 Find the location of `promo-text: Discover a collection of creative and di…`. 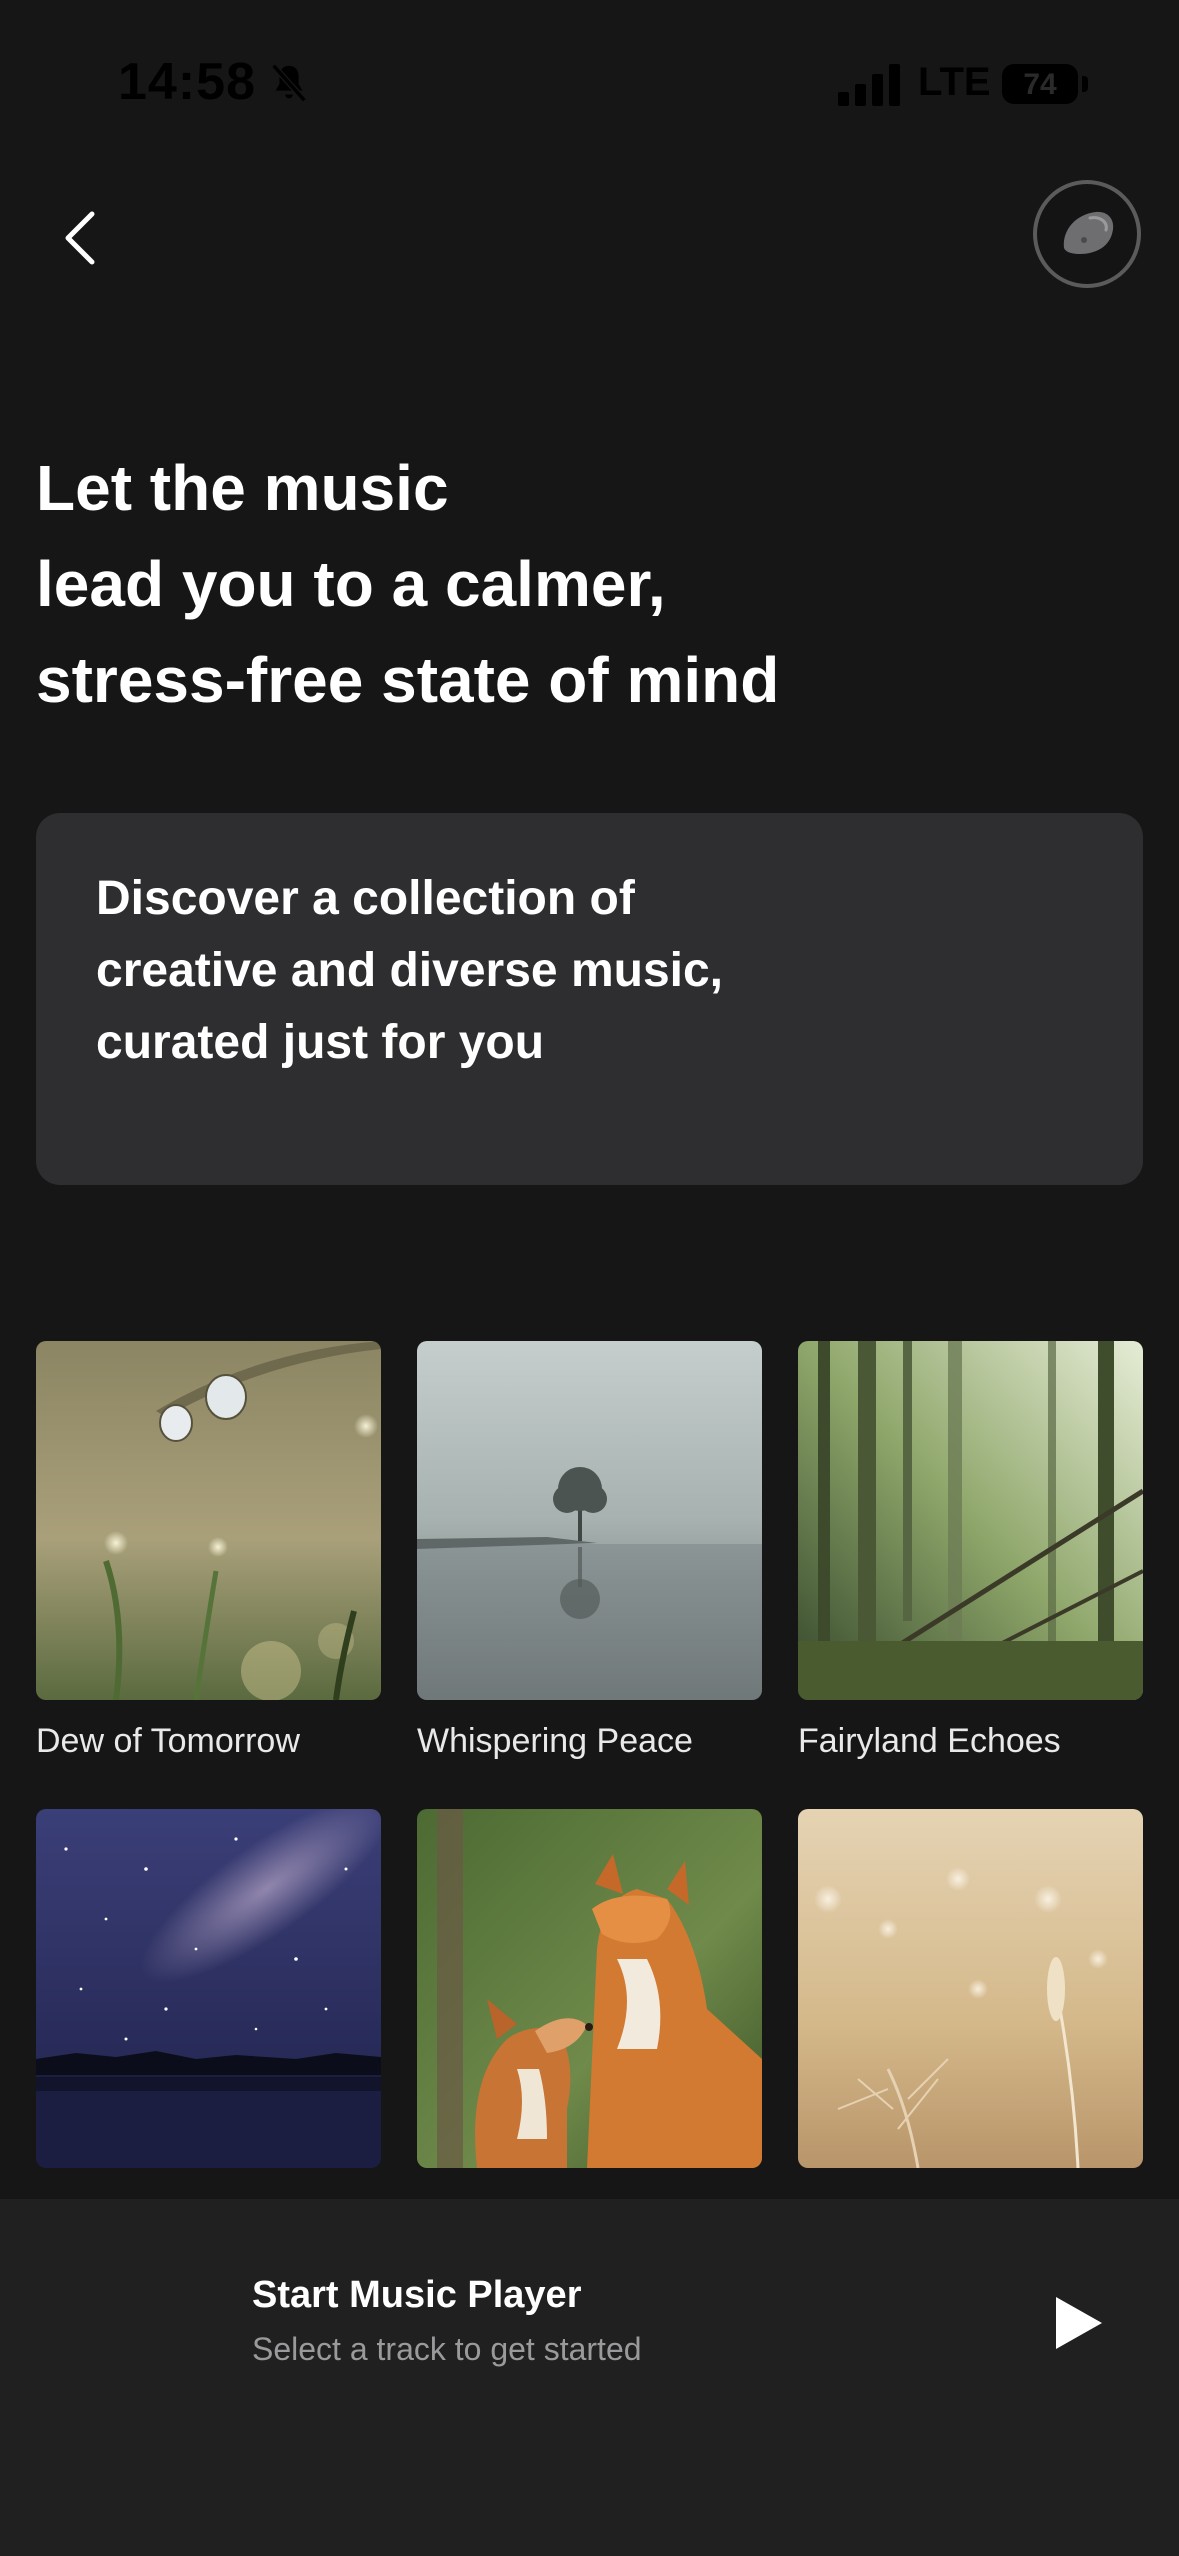

promo-text: Discover a collection of creative and di… is located at coordinates (476, 971).